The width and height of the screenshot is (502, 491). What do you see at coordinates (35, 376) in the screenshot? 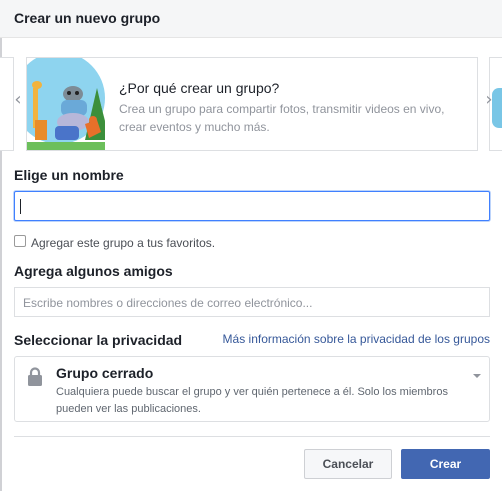
I see `lock-icon` at bounding box center [35, 376].